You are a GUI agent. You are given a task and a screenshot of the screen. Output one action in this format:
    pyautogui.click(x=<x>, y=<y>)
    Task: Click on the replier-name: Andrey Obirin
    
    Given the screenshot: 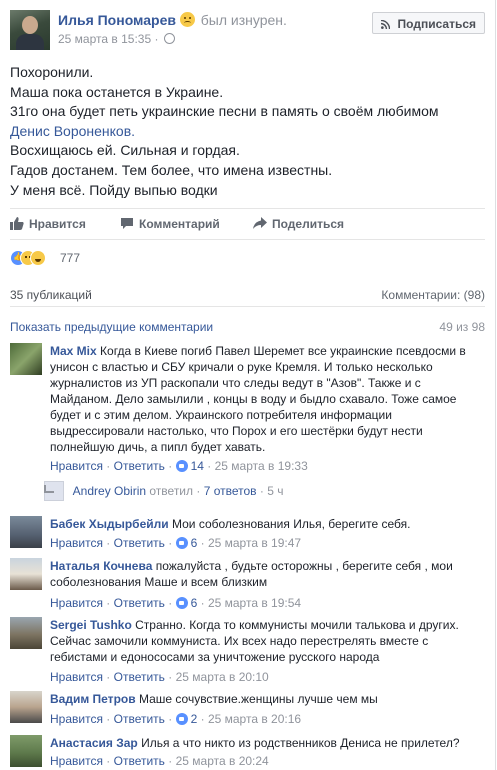 What is the action you would take?
    pyautogui.click(x=109, y=491)
    